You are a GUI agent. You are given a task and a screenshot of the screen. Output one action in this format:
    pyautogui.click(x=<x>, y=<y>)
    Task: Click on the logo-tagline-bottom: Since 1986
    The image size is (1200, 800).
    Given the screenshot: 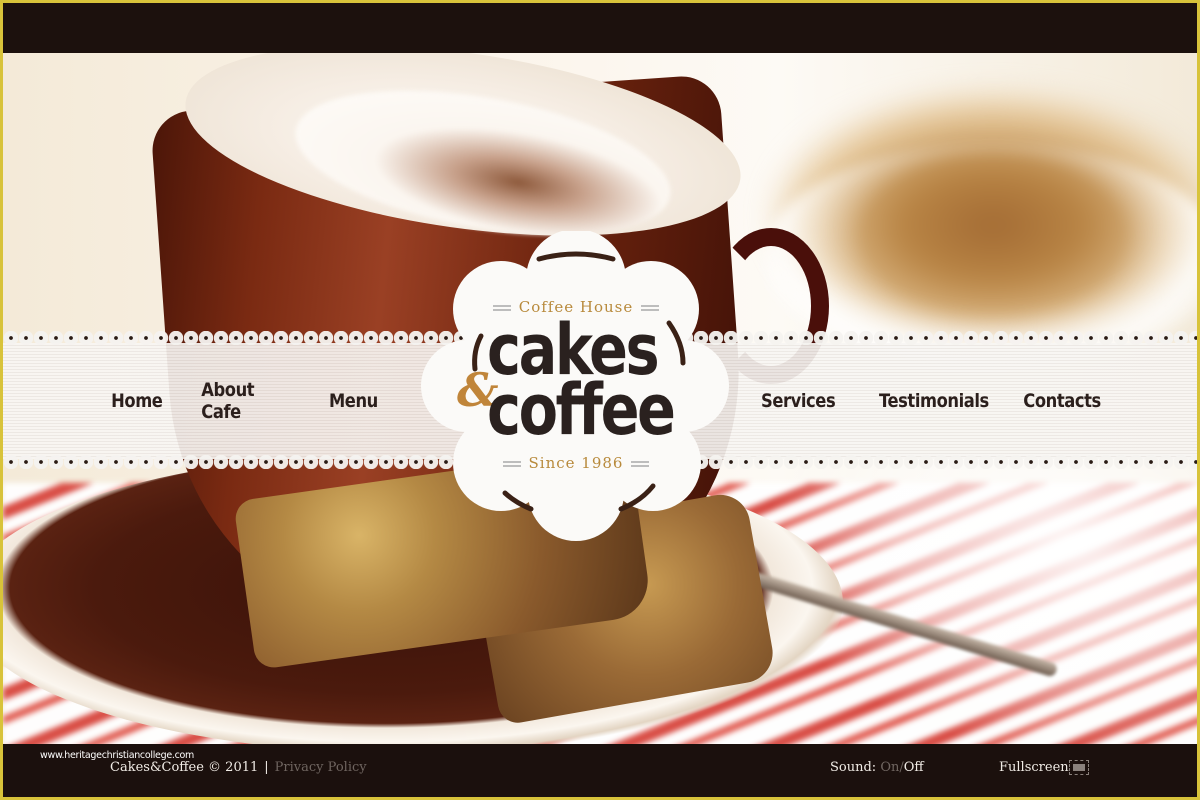 What is the action you would take?
    pyautogui.click(x=576, y=463)
    